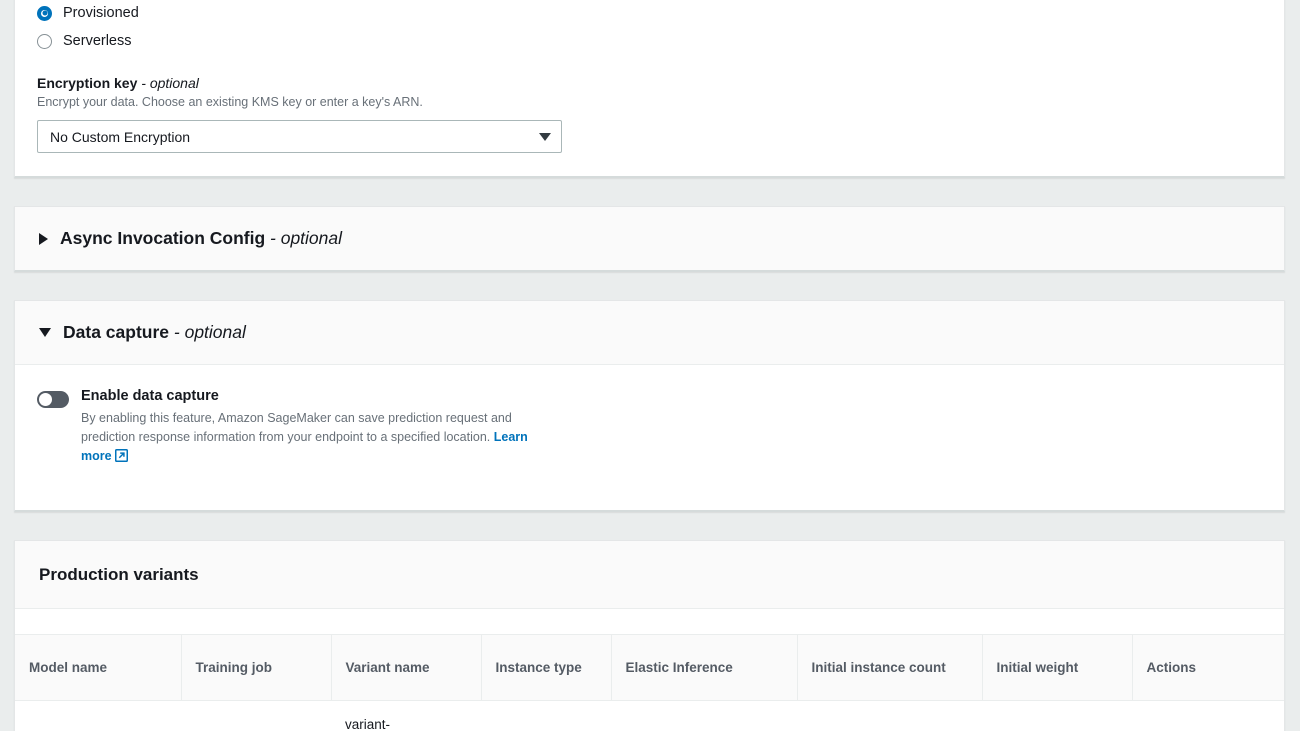  Describe the element at coordinates (890, 667) in the screenshot. I see `column-header-initial-instance-count: Initial instance count` at that location.